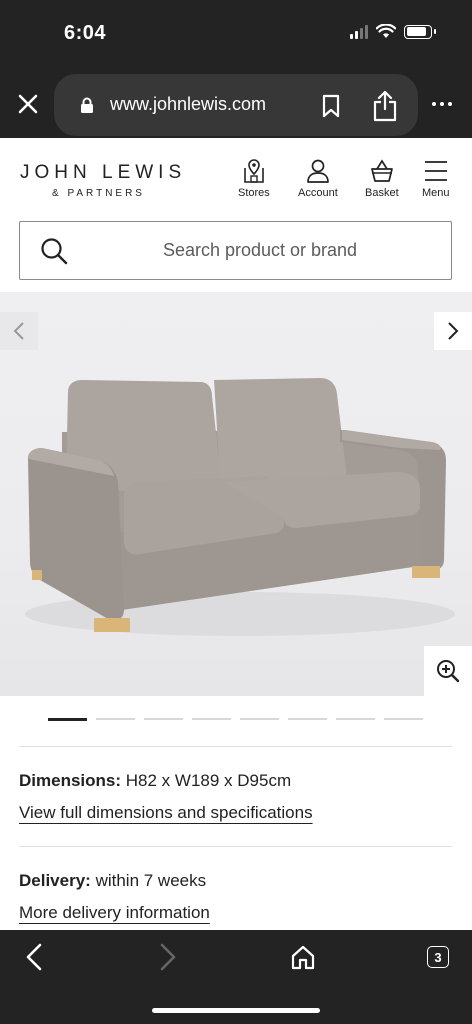  I want to click on nav-label: Account, so click(318, 193).